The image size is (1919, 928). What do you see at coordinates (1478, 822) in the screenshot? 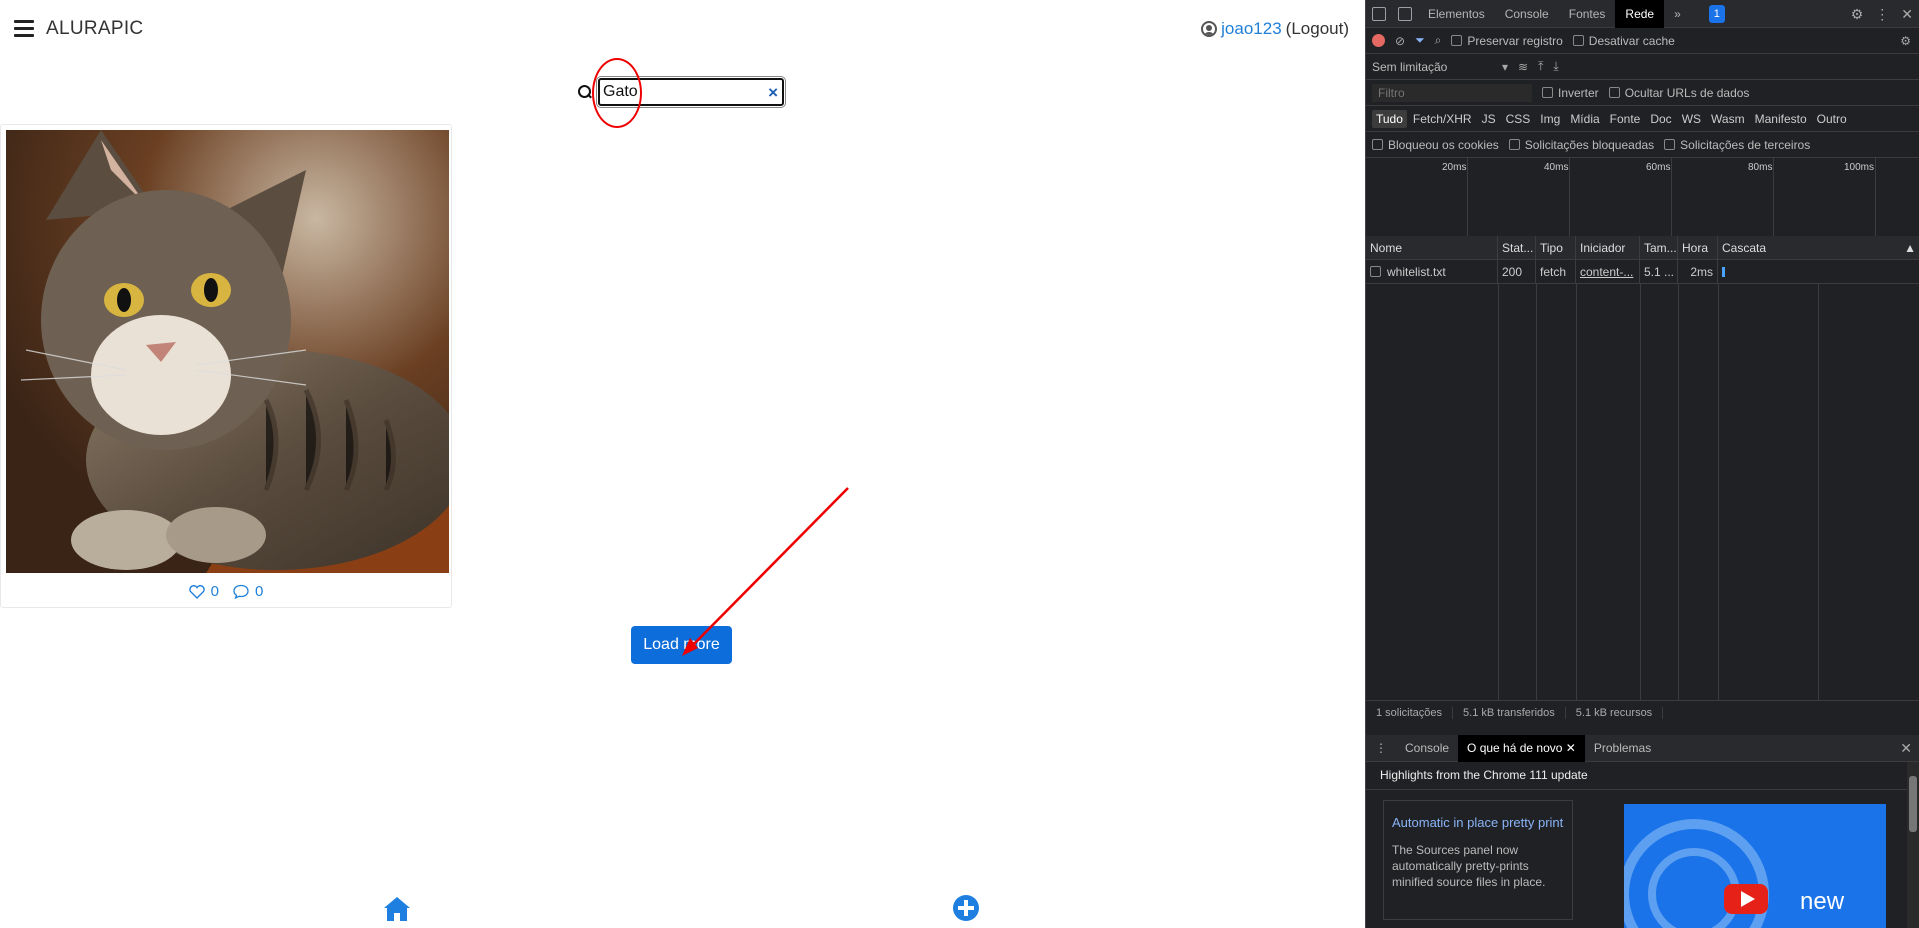
I see `feature-title: Automatic in place pretty print` at bounding box center [1478, 822].